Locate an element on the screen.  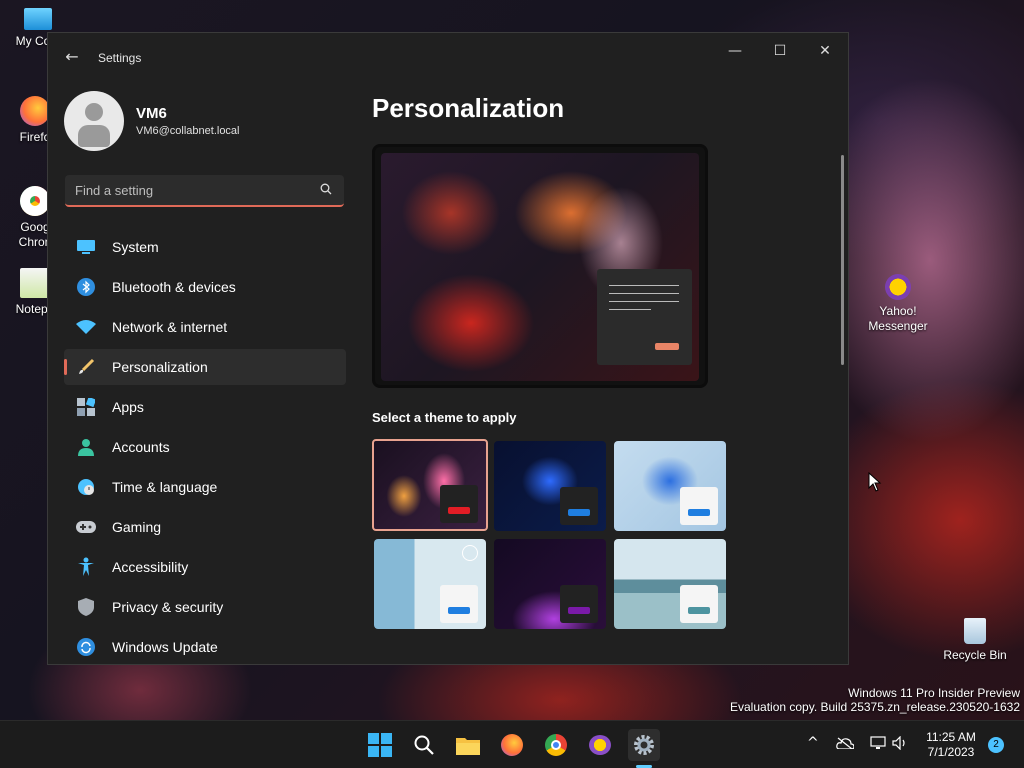
sidebar-item-windows-update: Windows Update is located at coordinates (205, 646).